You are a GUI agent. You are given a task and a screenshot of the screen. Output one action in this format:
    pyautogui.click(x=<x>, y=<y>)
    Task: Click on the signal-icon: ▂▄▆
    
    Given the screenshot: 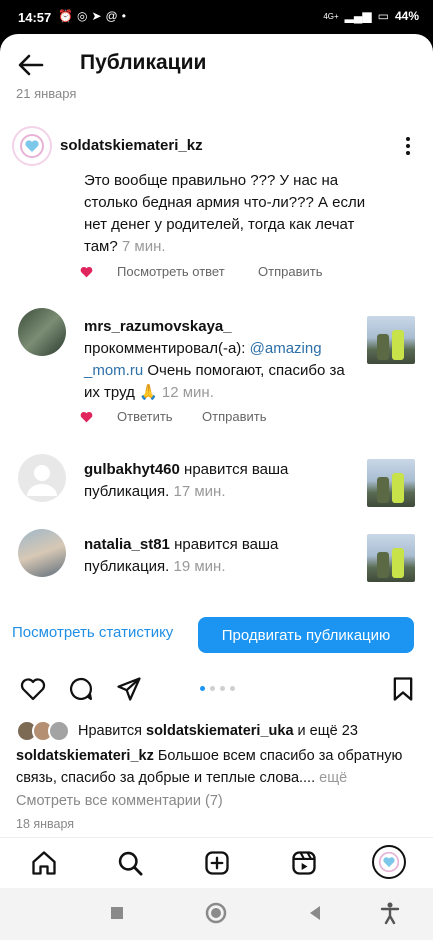 What is the action you would take?
    pyautogui.click(x=358, y=16)
    